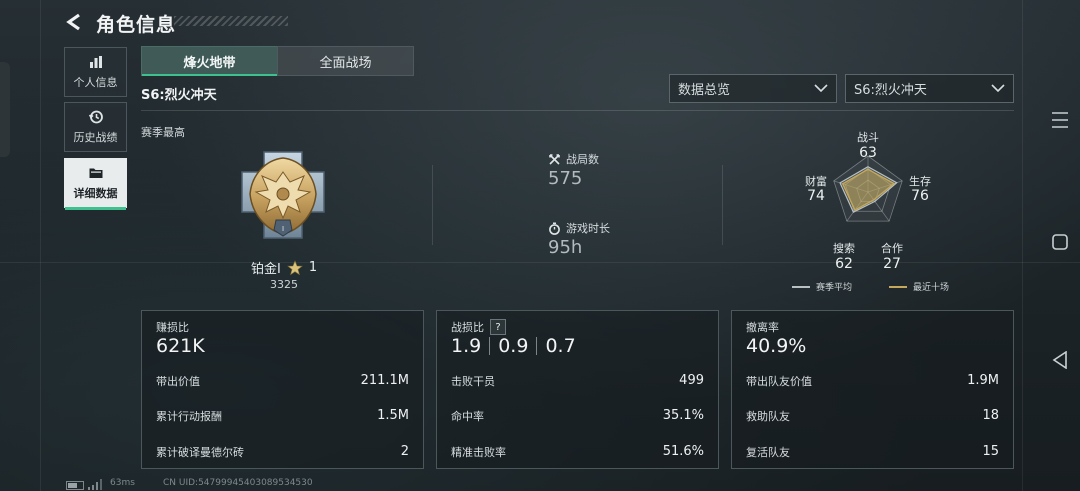 The image size is (1080, 491). What do you see at coordinates (384, 380) in the screenshot?
I see `stat-row-value: 211.1M` at bounding box center [384, 380].